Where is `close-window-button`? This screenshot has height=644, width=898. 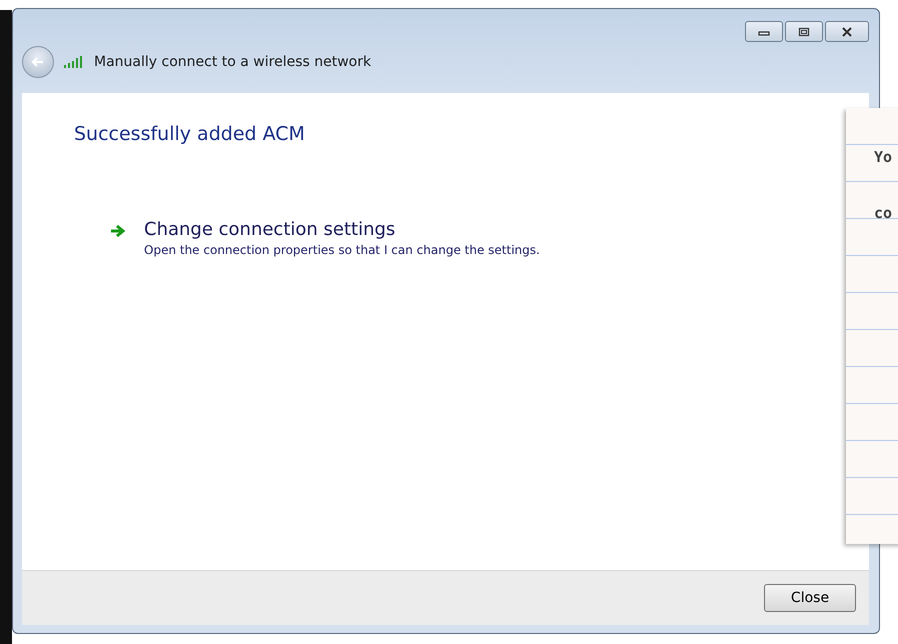
close-window-button is located at coordinates (847, 31).